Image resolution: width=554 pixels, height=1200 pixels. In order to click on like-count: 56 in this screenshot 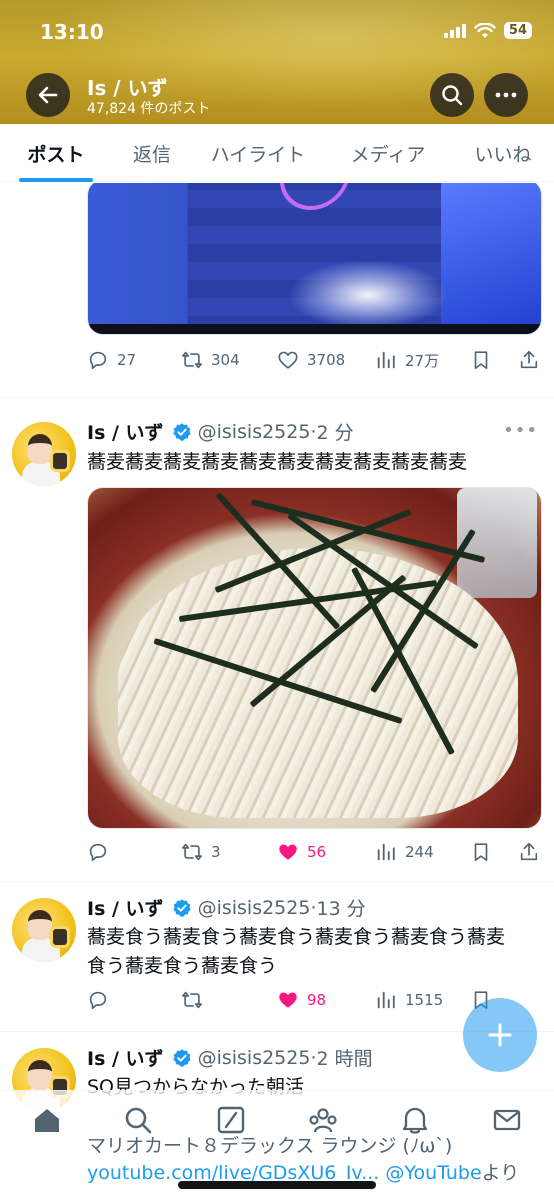, I will do `click(317, 852)`.